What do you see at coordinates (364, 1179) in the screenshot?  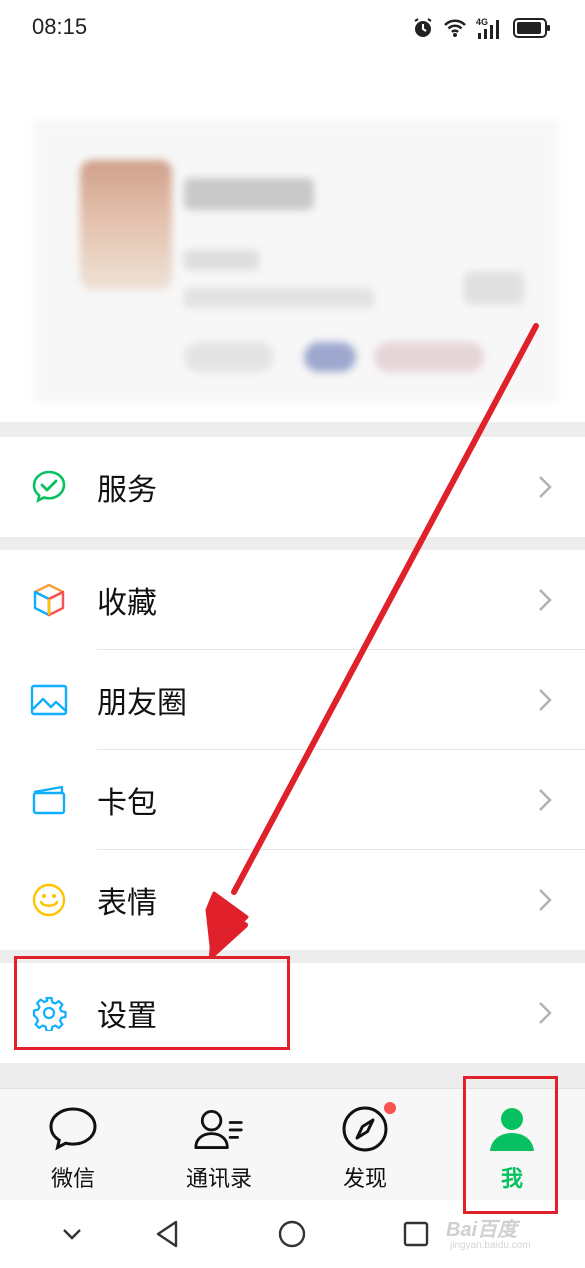 I see `tab-label-discover: 发现` at bounding box center [364, 1179].